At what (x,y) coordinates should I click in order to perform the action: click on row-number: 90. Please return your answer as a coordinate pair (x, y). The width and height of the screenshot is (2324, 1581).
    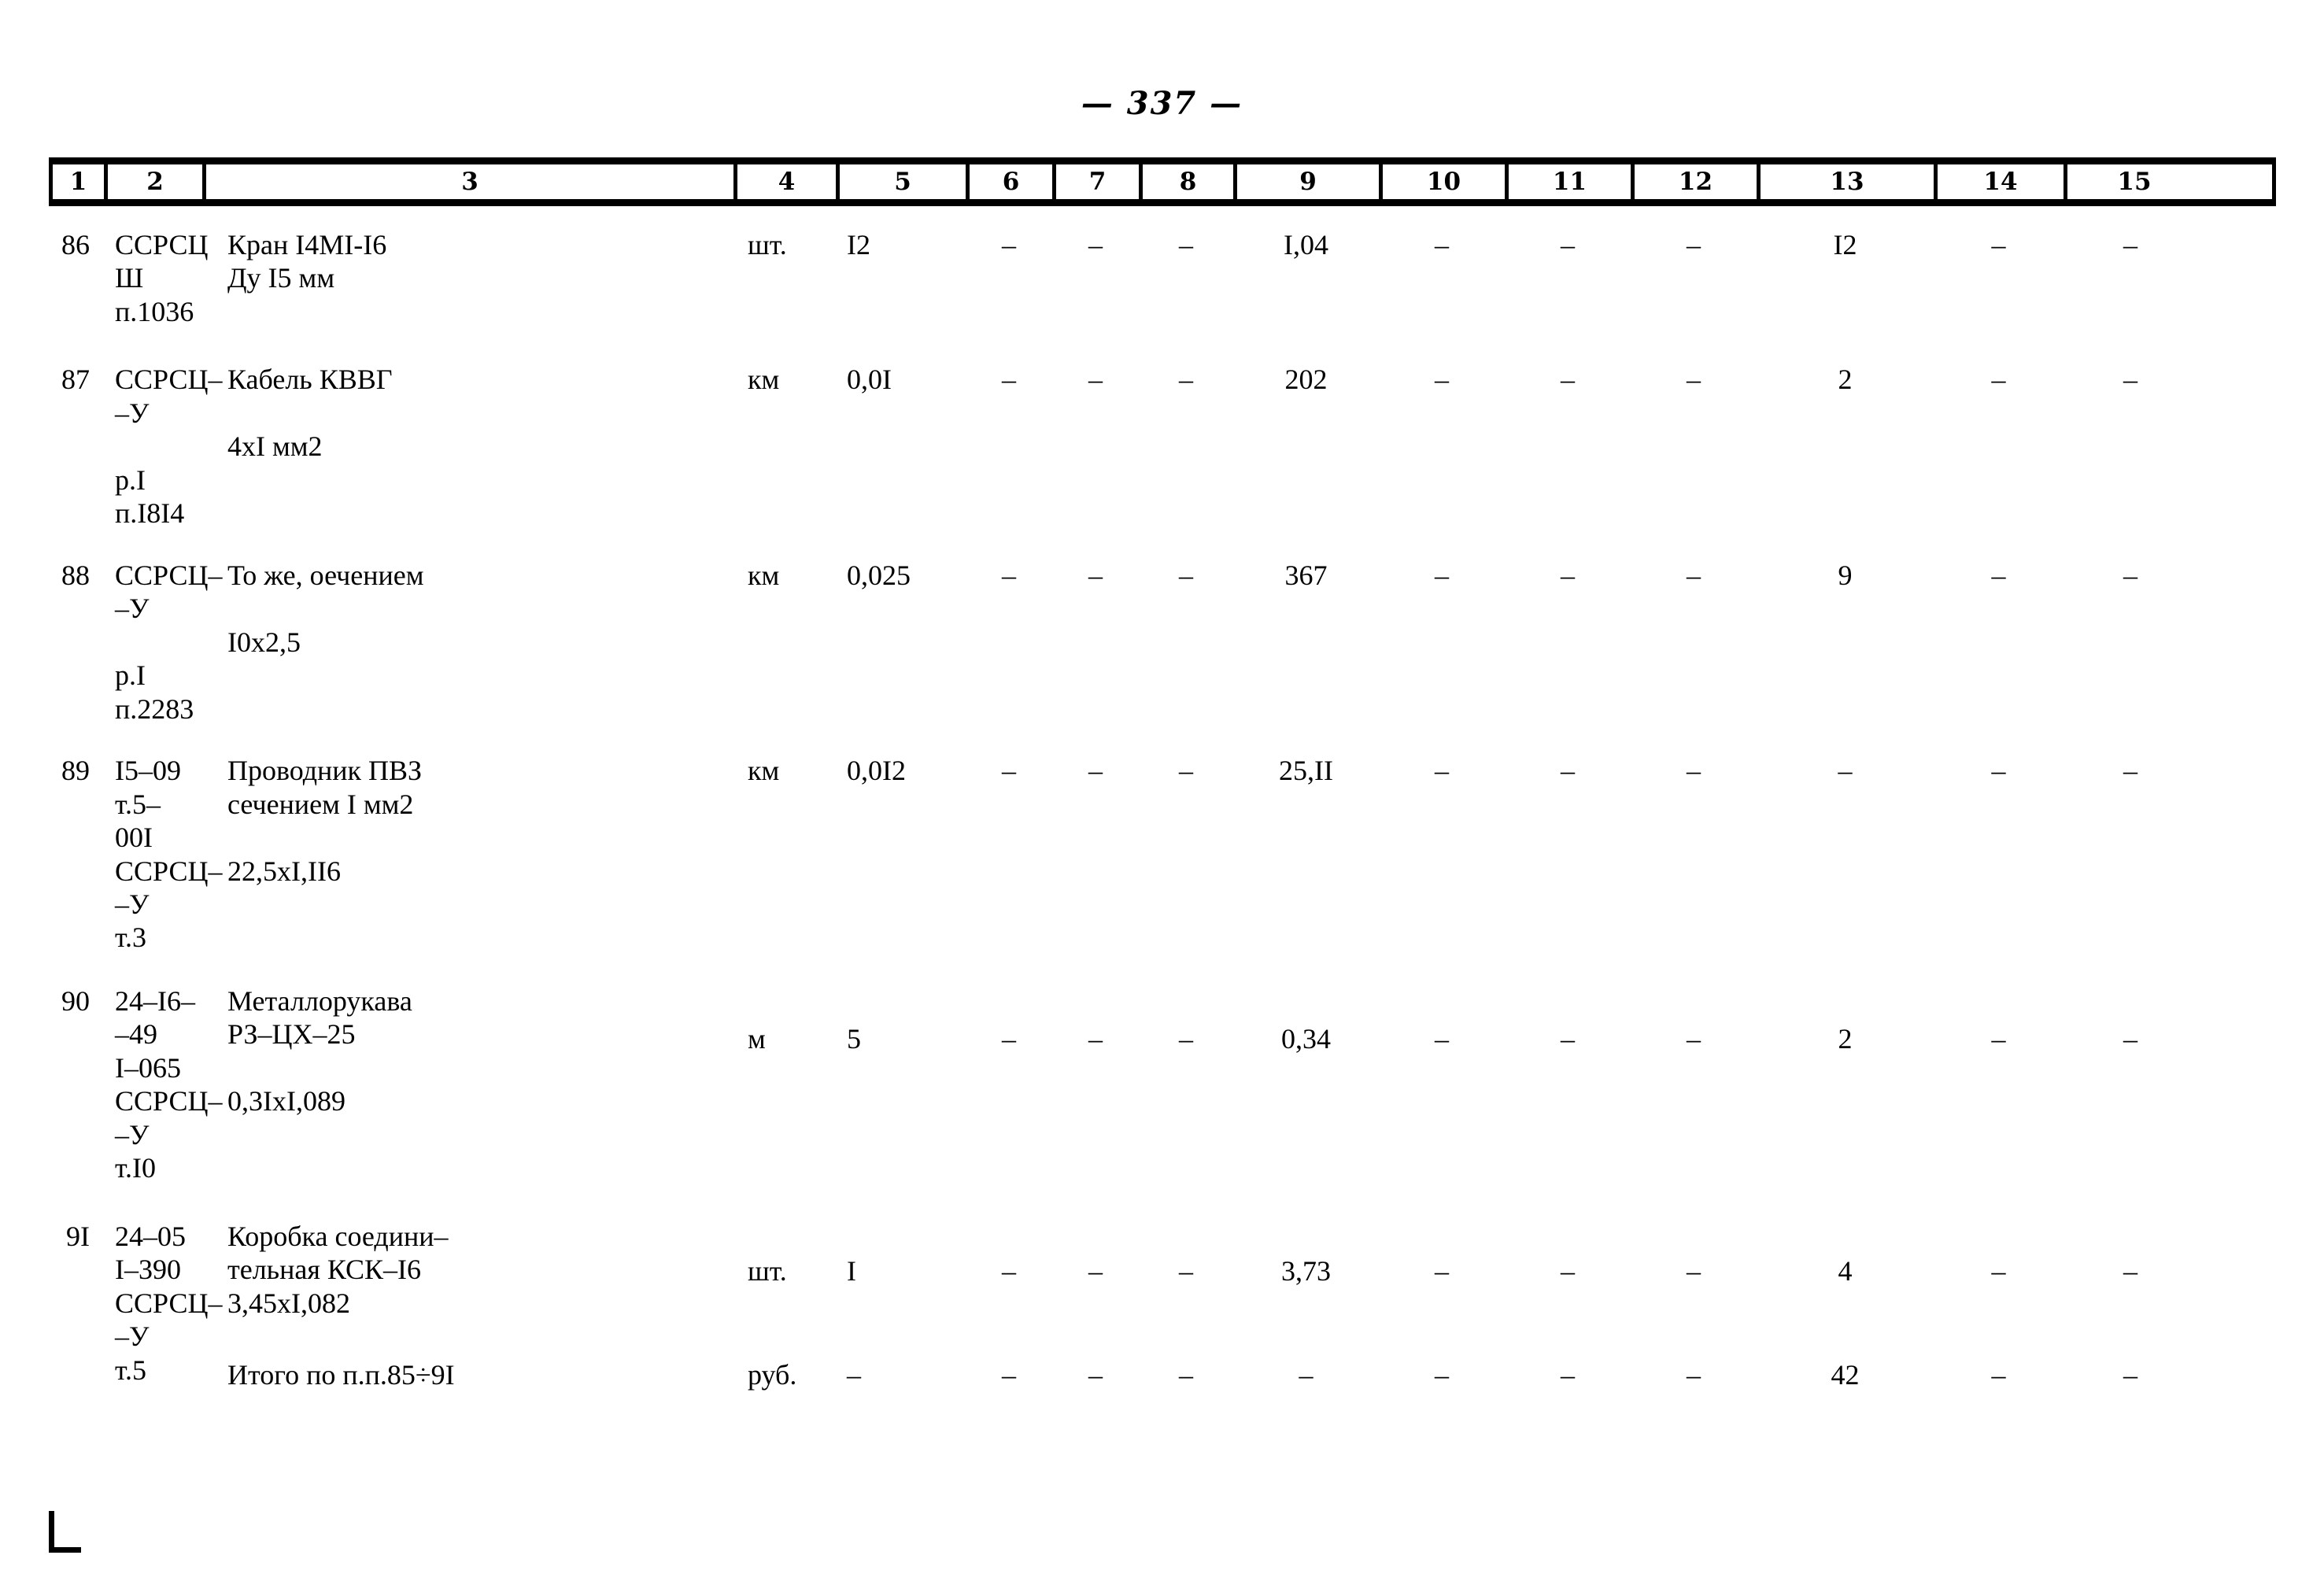
    Looking at the image, I should click on (75, 1001).